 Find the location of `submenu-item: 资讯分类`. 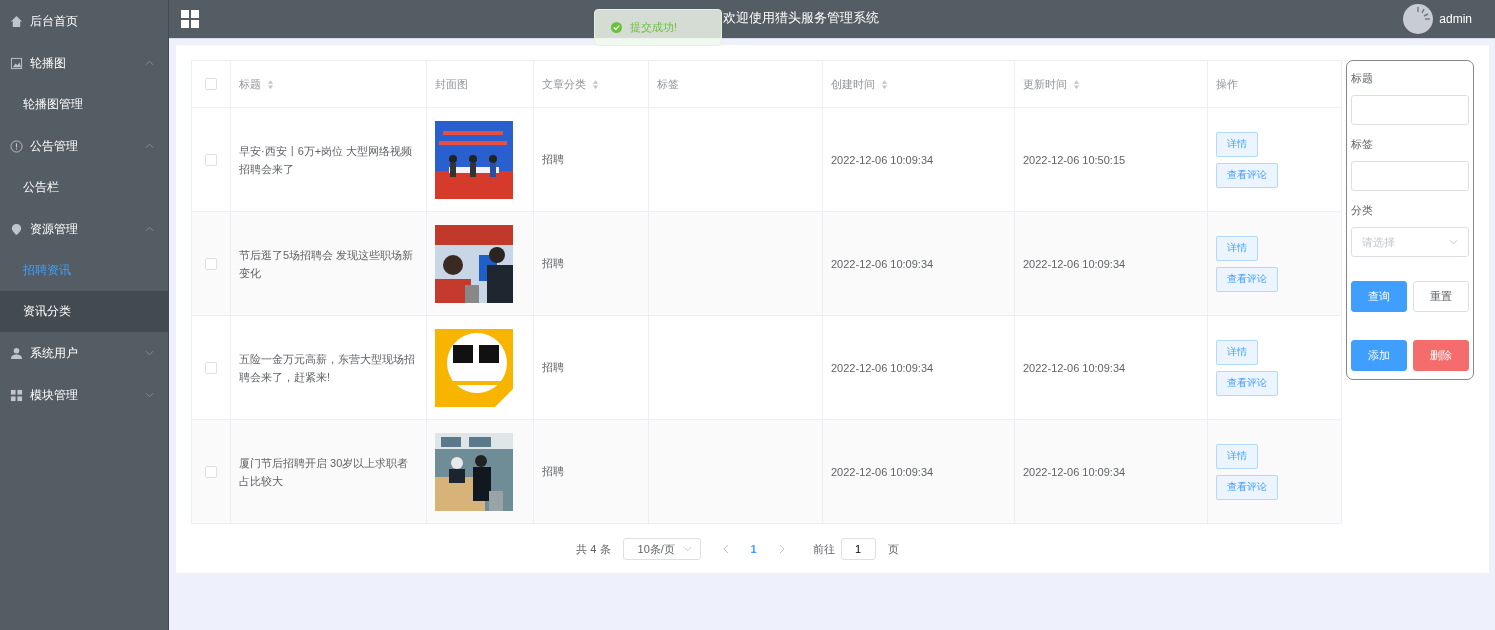

submenu-item: 资讯分类 is located at coordinates (84, 311).